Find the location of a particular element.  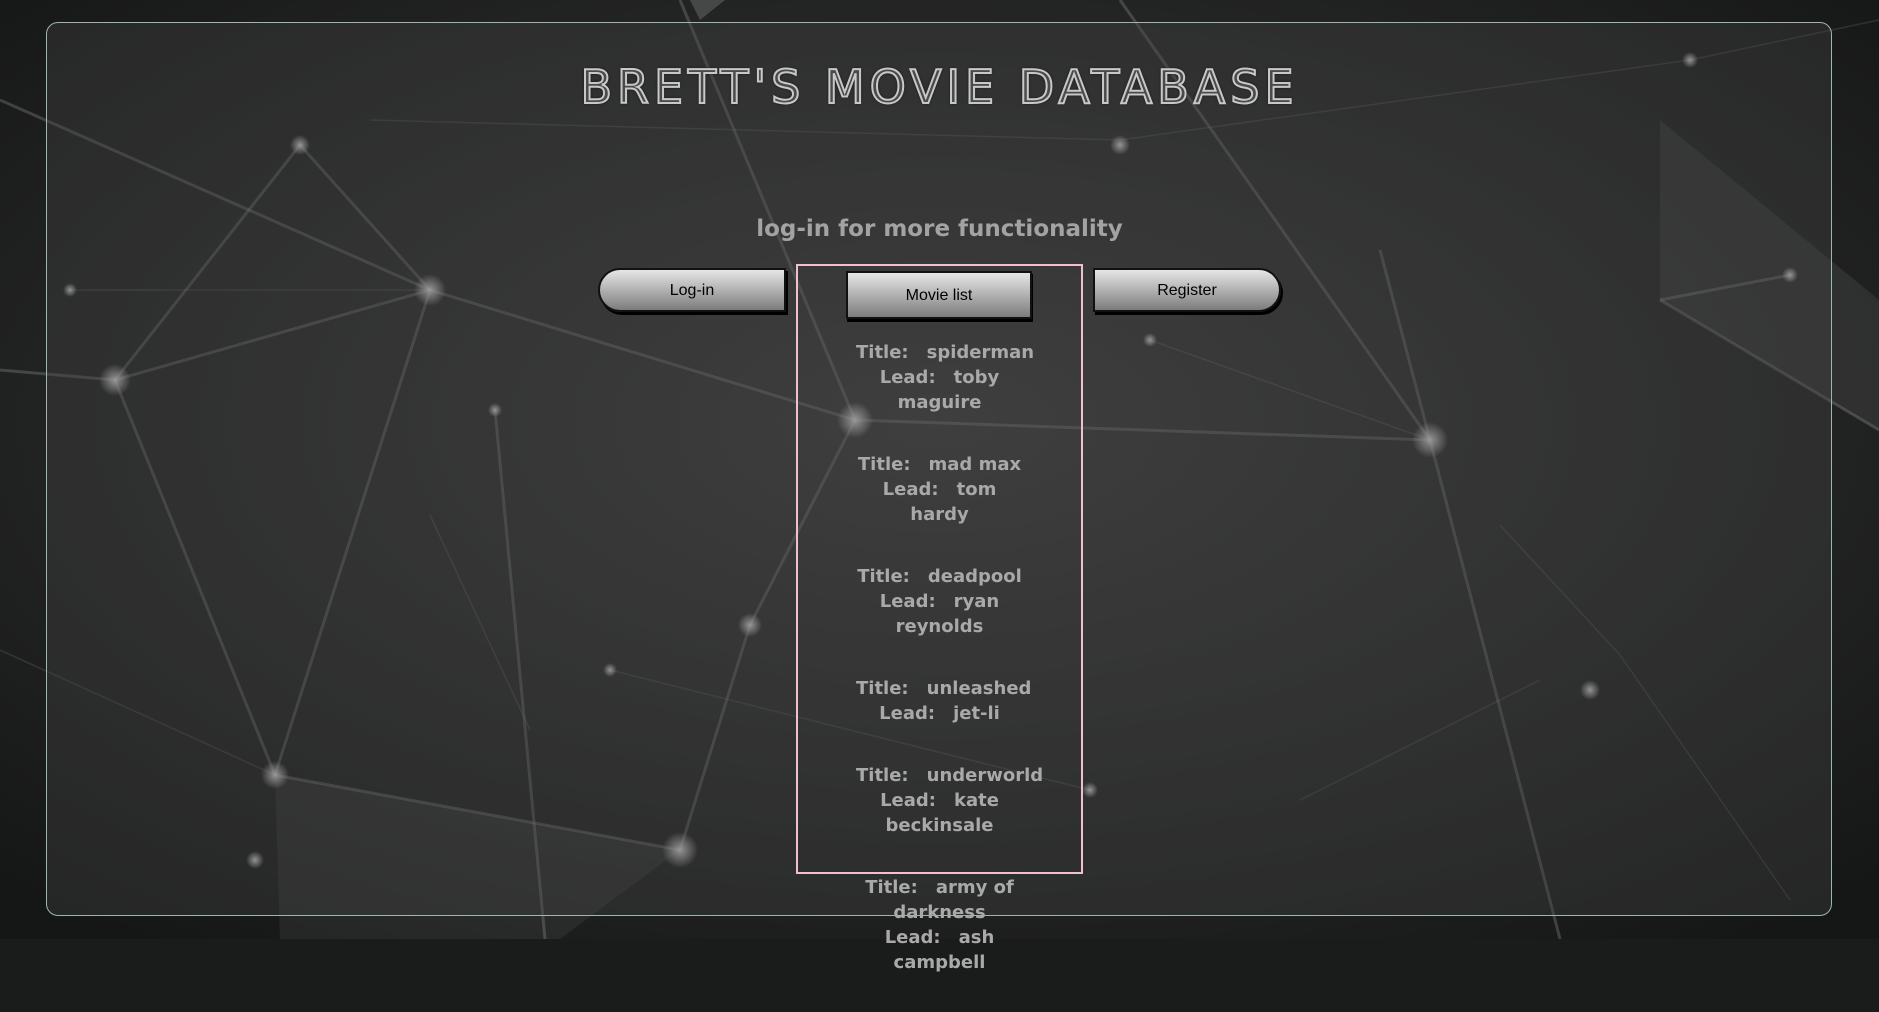

movie-title-row: Title: spiderman is located at coordinates (945, 352).